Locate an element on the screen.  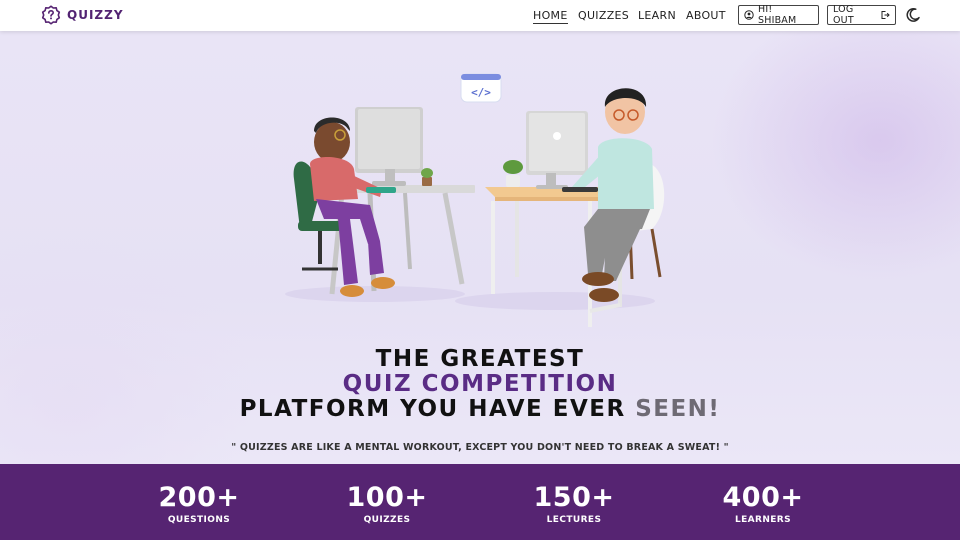
stat-label: QUESTIONS is located at coordinates (199, 520).